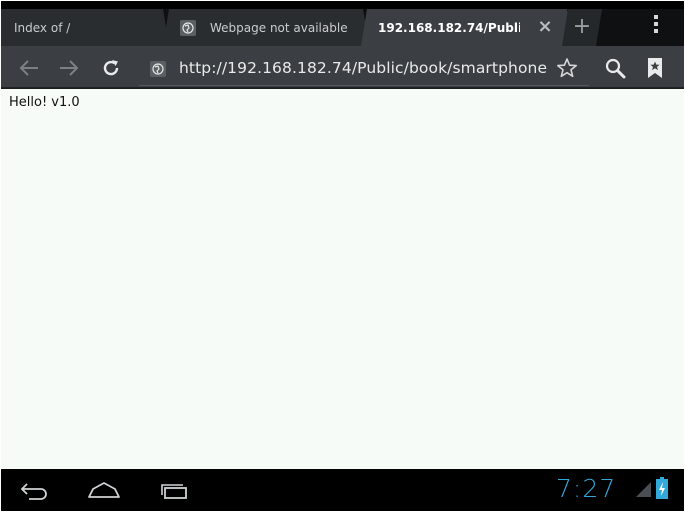 This screenshot has width=685, height=512. What do you see at coordinates (656, 24) in the screenshot?
I see `overflow-menu-icon` at bounding box center [656, 24].